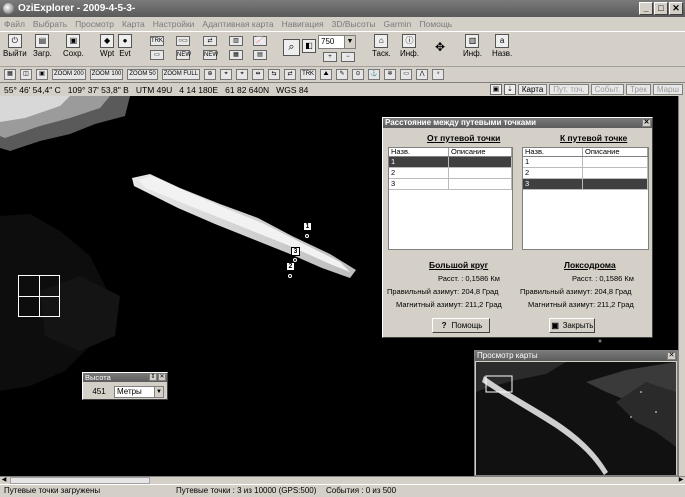  What do you see at coordinates (472, 46) in the screenshot?
I see `info2-button: ▥ Инф.` at bounding box center [472, 46].